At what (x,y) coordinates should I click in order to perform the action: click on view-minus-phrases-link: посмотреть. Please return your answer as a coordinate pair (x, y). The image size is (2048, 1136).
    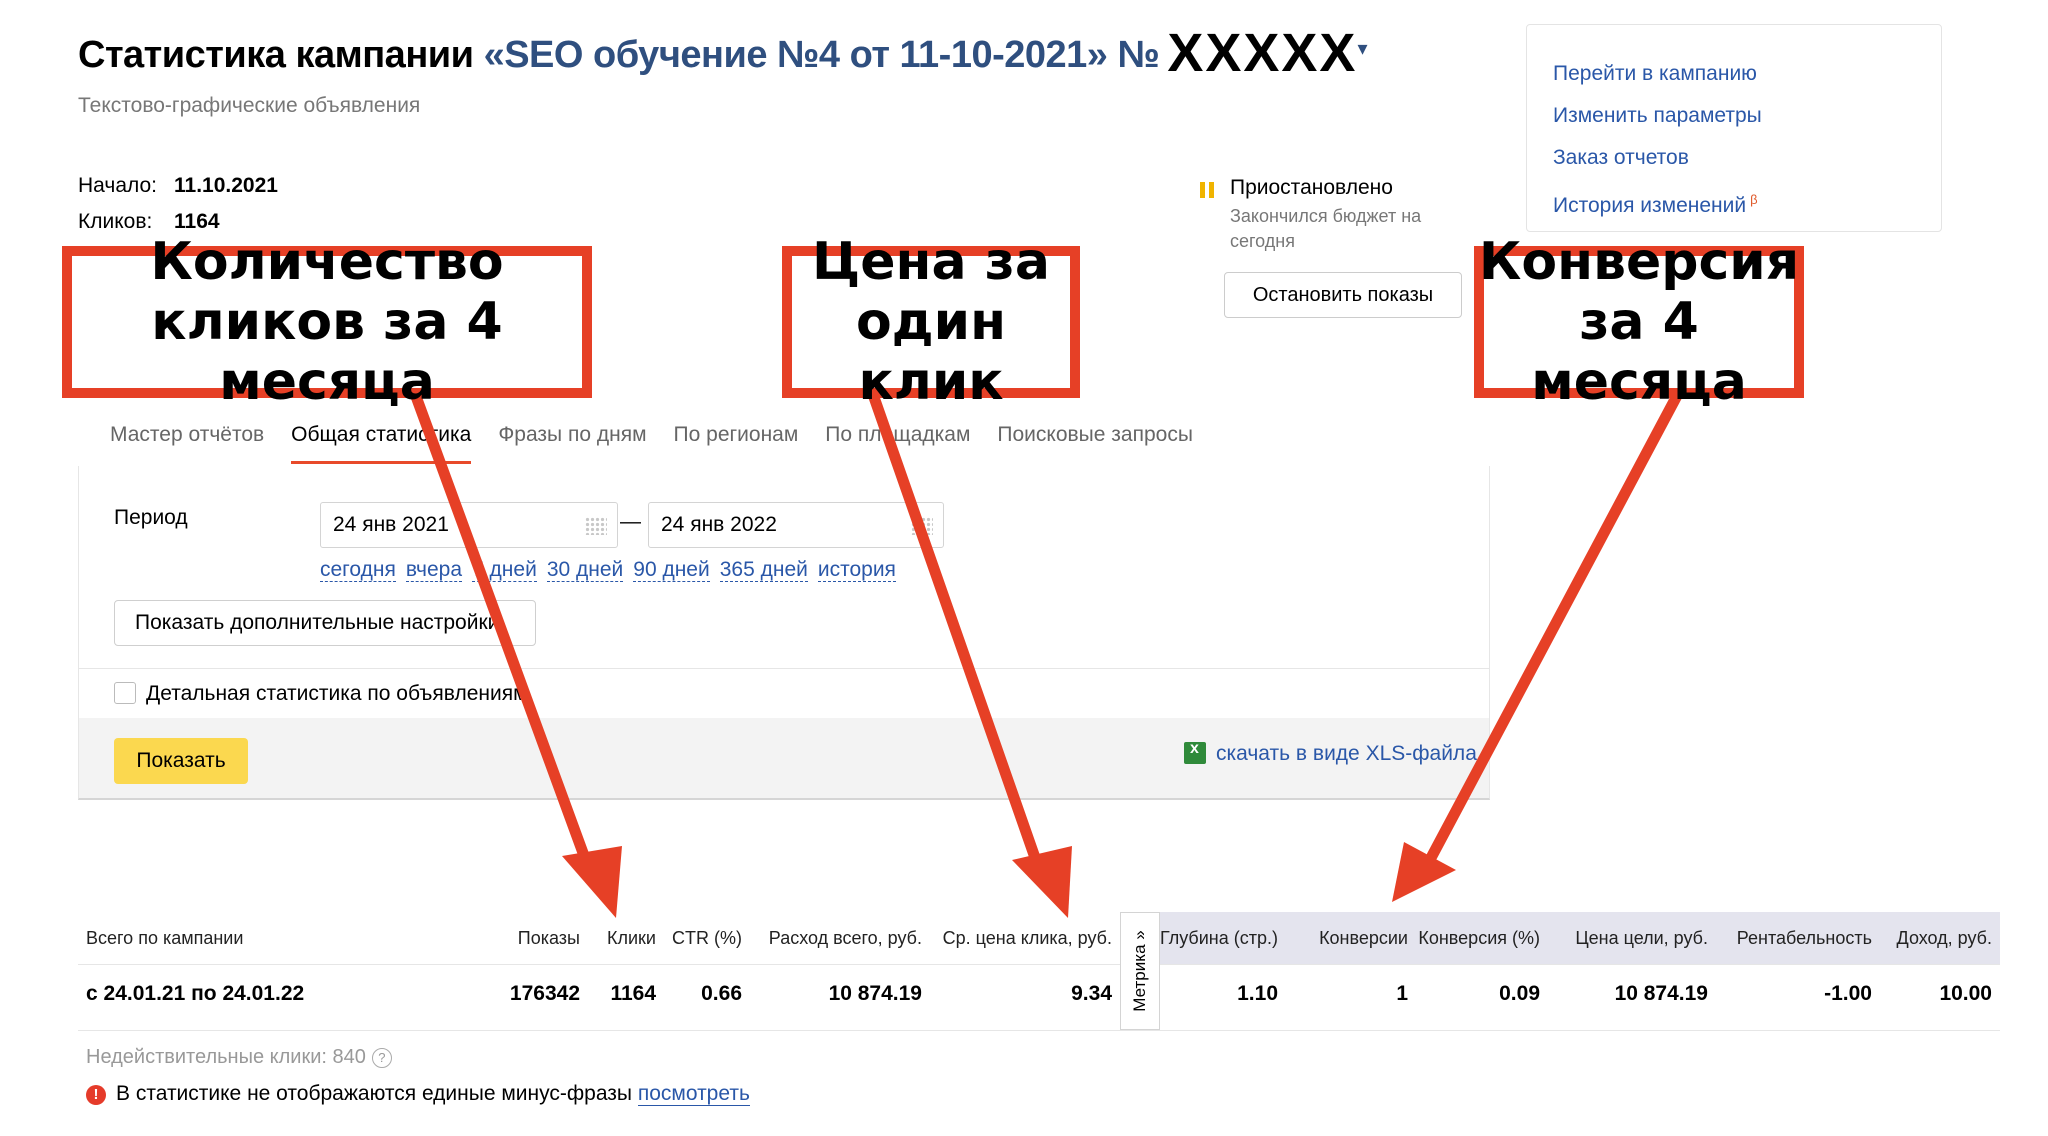
    Looking at the image, I should click on (693, 1094).